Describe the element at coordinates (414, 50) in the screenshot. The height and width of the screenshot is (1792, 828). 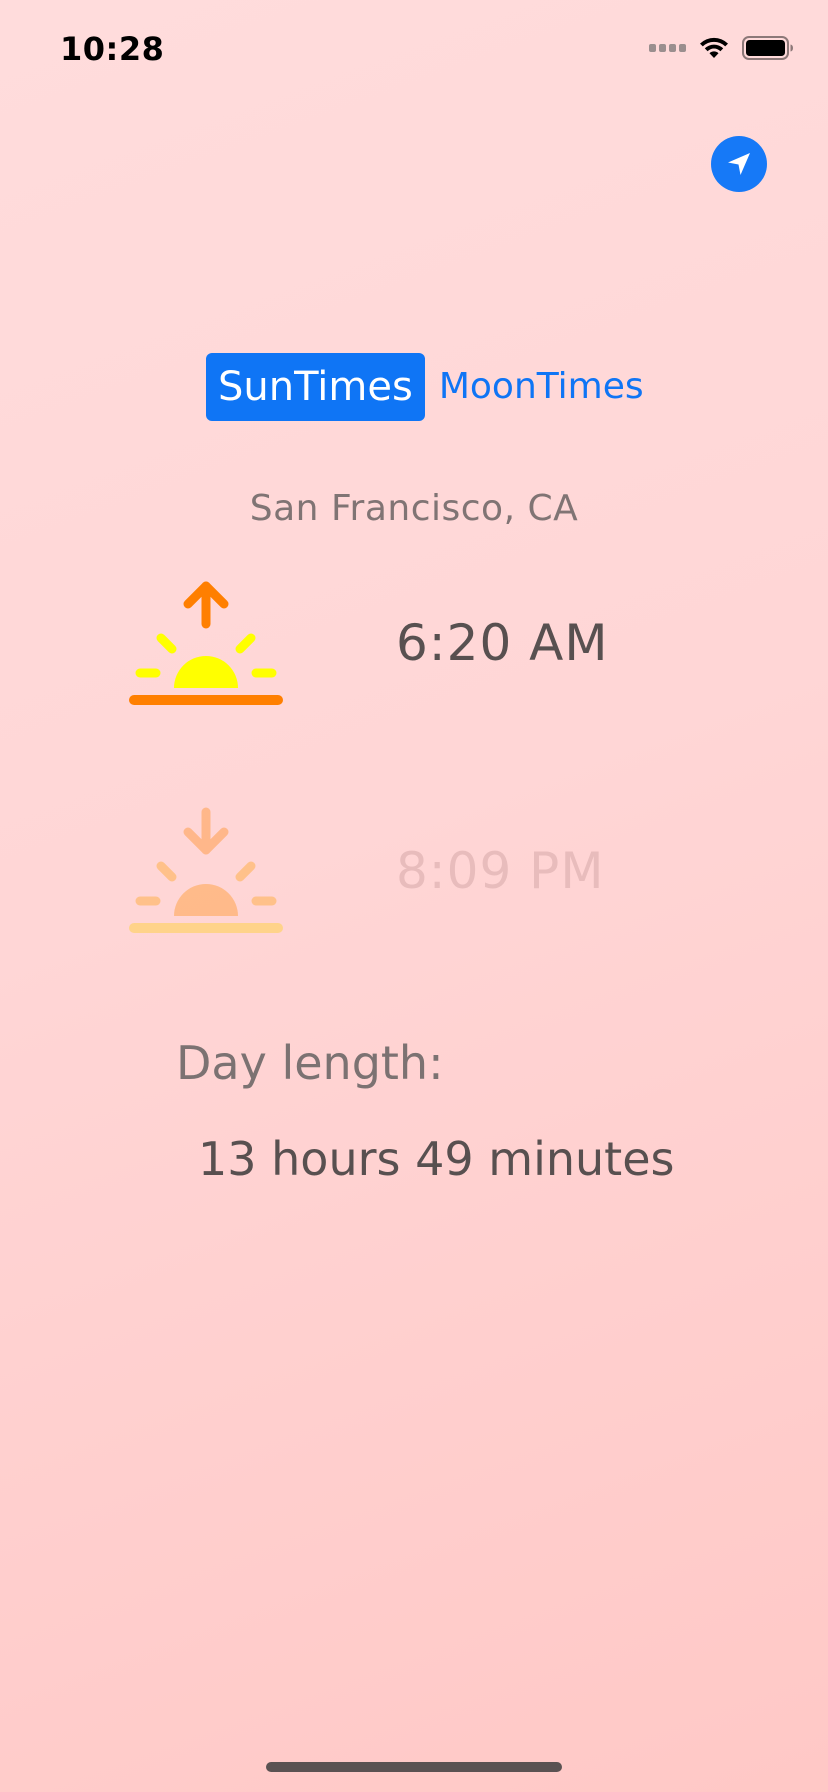
I see `status-bar: 10:28` at that location.